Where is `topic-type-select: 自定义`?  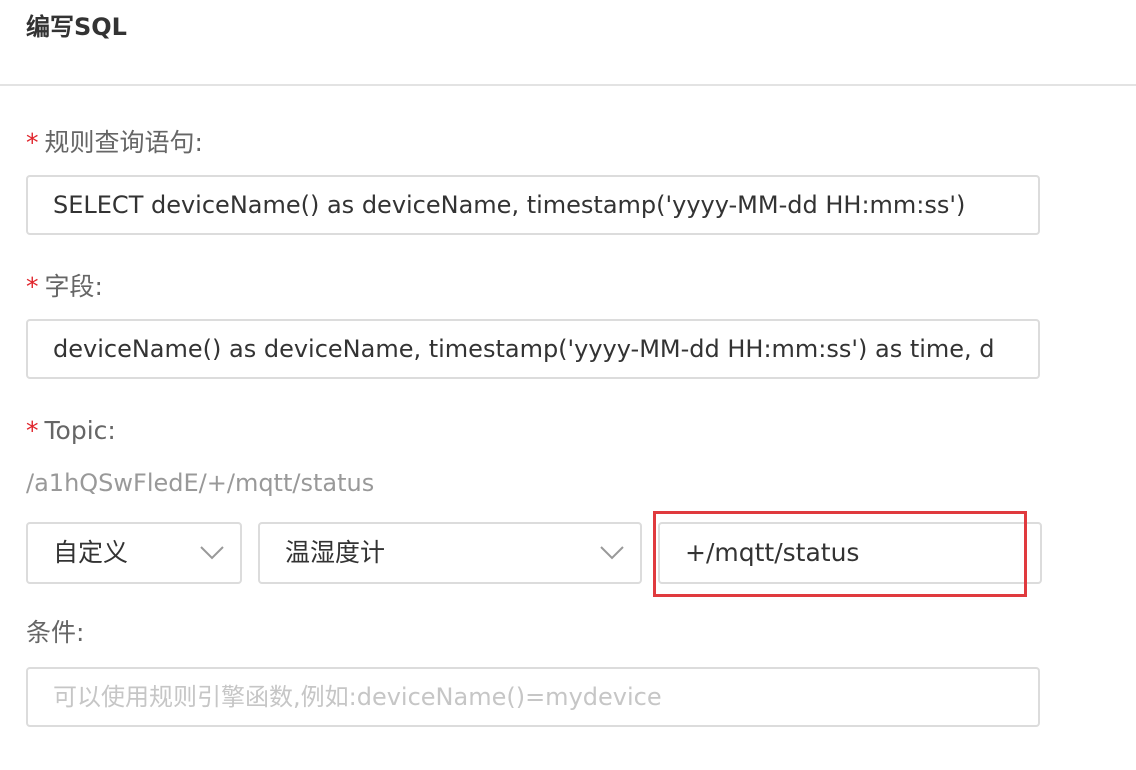
topic-type-select: 自定义 is located at coordinates (134, 553).